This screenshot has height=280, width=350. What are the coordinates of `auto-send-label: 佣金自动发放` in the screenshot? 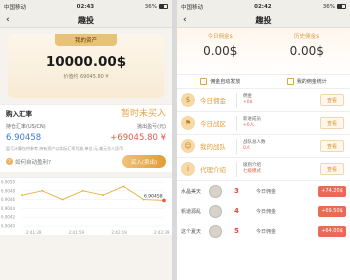 It's located at (225, 82).